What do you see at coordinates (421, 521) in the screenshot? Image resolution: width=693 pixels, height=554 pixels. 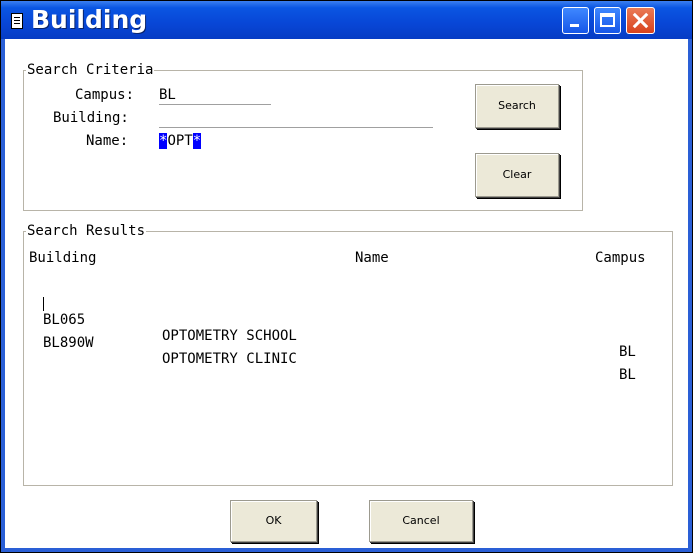 I see `cancel-button: Cancel` at bounding box center [421, 521].